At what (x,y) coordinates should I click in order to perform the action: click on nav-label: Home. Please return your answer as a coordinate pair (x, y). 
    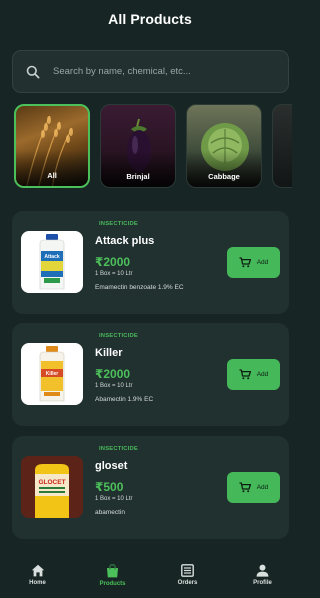
    Looking at the image, I should click on (37, 583).